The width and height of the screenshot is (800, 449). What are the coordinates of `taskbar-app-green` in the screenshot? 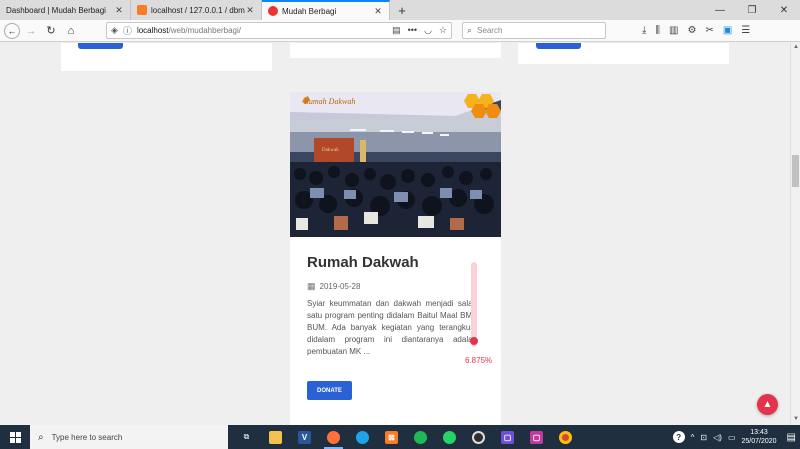 It's located at (449, 437).